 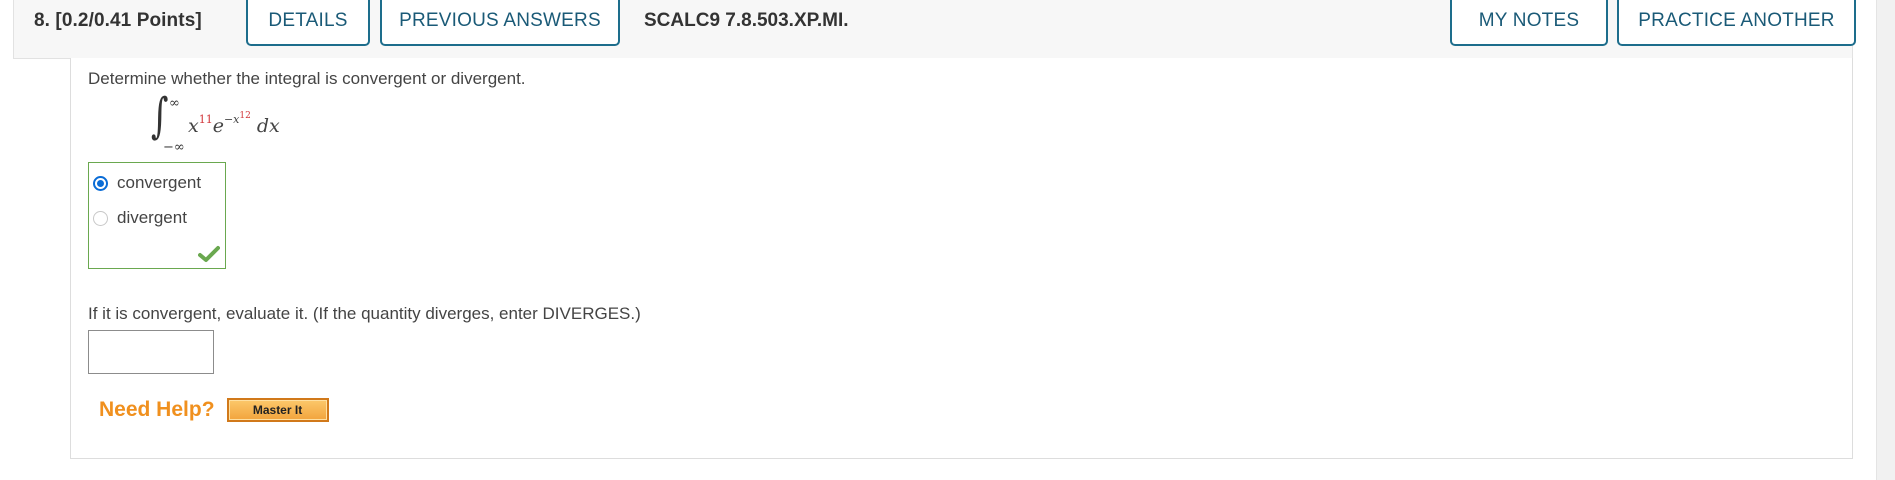 What do you see at coordinates (157, 409) in the screenshot?
I see `need-help-label: Need Help?` at bounding box center [157, 409].